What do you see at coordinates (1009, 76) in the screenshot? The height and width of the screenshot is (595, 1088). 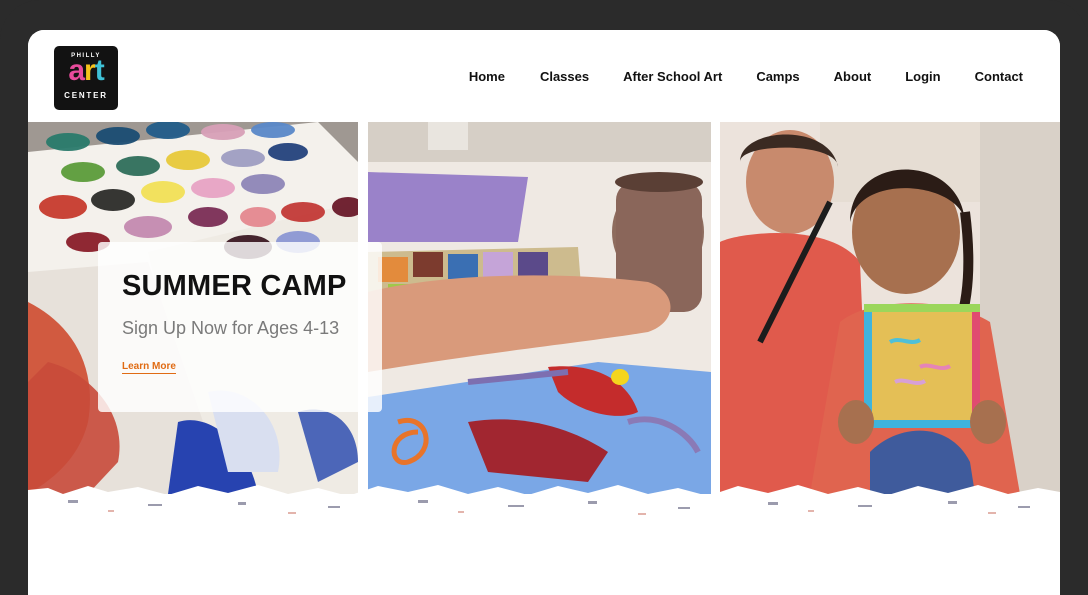 I see `nav-contact: Contact` at bounding box center [1009, 76].